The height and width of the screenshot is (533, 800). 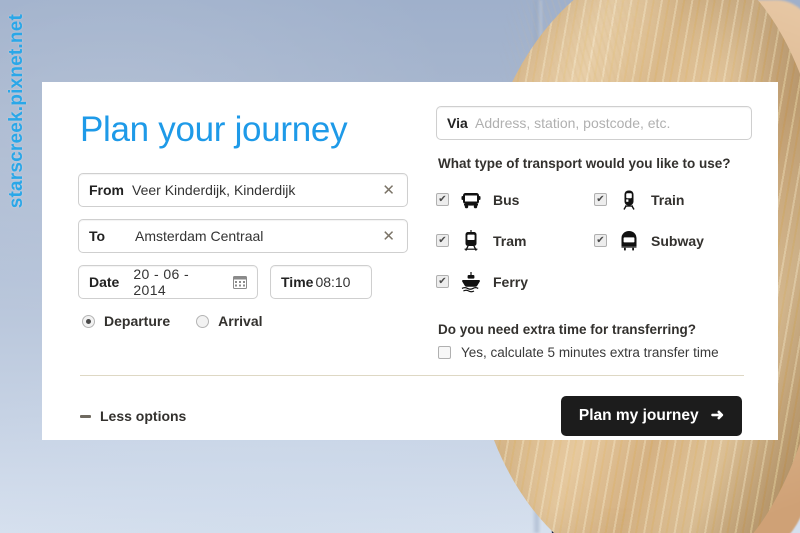 I want to click on to-field: To Amsterdam Centraal ✕, so click(x=243, y=236).